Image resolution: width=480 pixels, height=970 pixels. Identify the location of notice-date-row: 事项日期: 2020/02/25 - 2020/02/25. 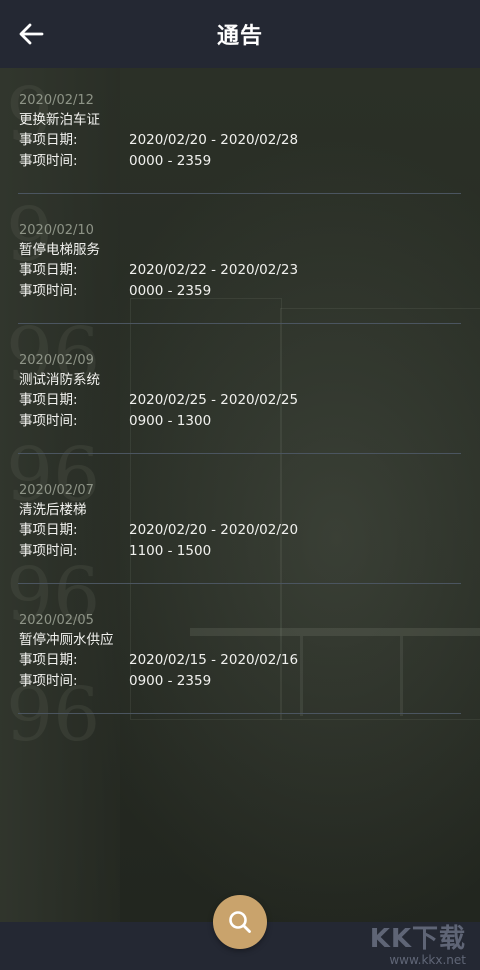
(249, 400).